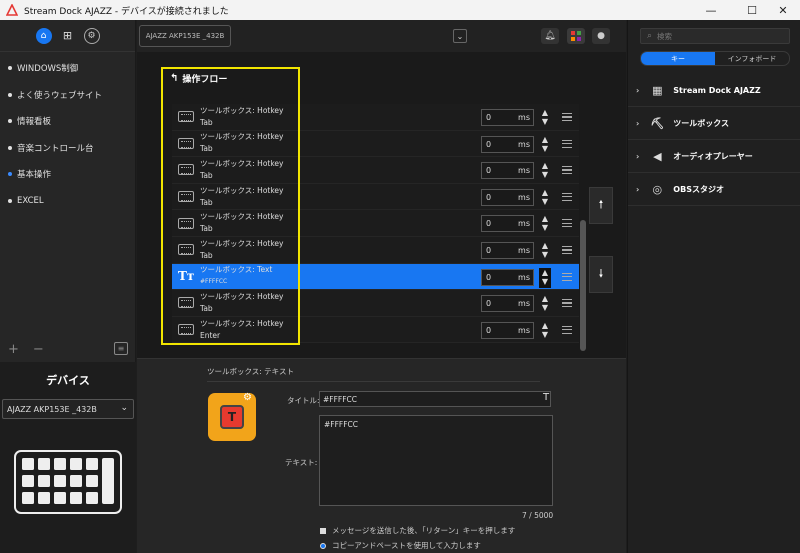 The height and width of the screenshot is (553, 800). What do you see at coordinates (783, 10) in the screenshot?
I see `close-button: ✕` at bounding box center [783, 10].